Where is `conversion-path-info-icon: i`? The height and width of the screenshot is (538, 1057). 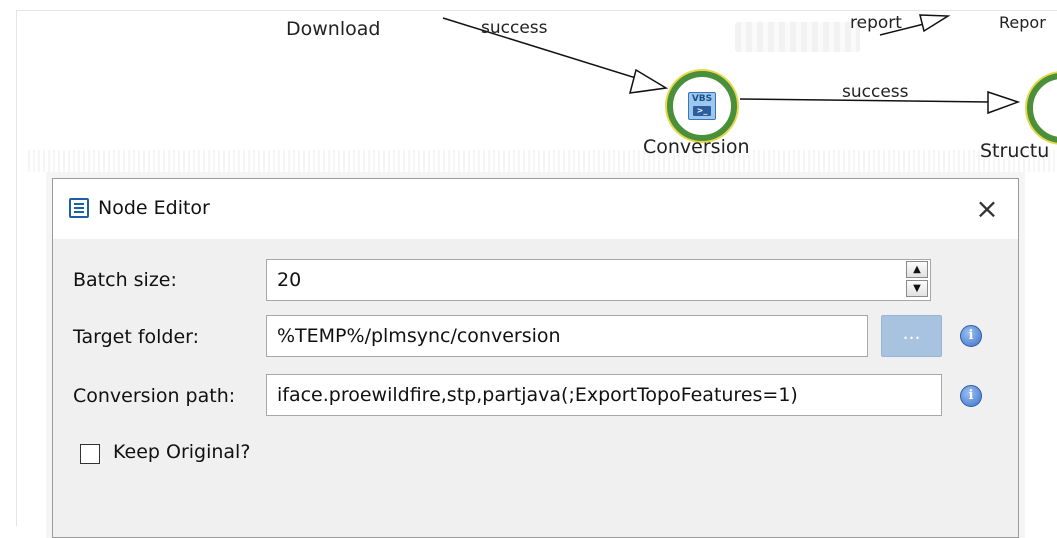 conversion-path-info-icon: i is located at coordinates (971, 396).